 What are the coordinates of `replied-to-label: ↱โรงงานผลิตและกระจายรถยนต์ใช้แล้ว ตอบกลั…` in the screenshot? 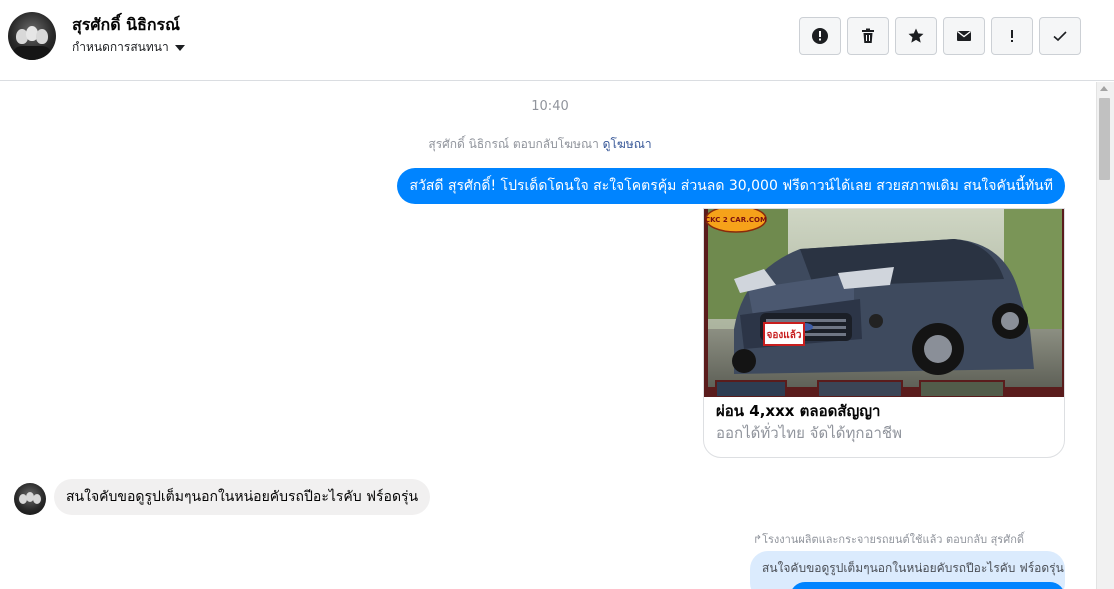 It's located at (888, 539).